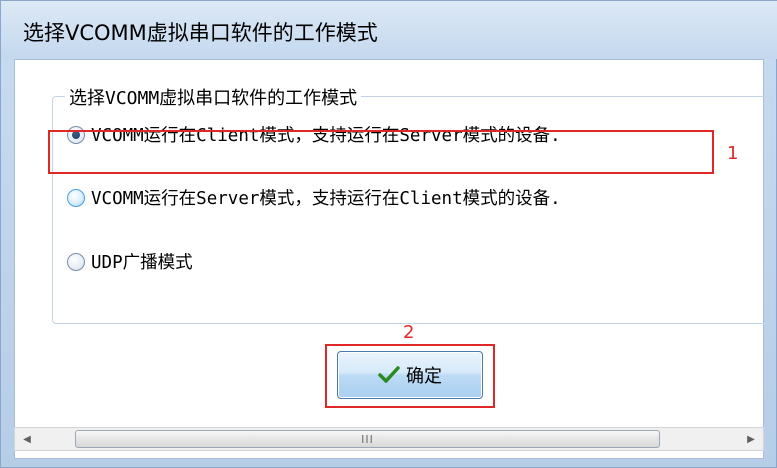  What do you see at coordinates (326, 199) in the screenshot?
I see `radio-label-server-mode: VCOMM运行在Server模式，支持运行在Client模式的设备.` at bounding box center [326, 199].